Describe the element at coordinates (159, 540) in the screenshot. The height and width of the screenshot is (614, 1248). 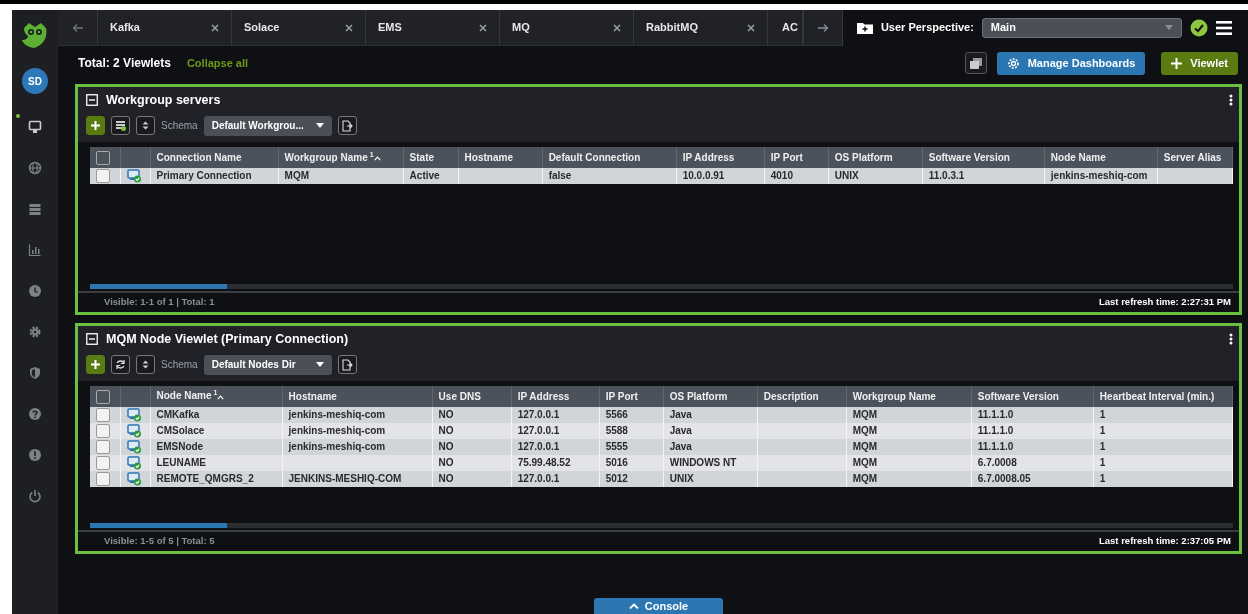
I see `visible-count: Visible: 1-5 of 5 | Total: 5` at that location.